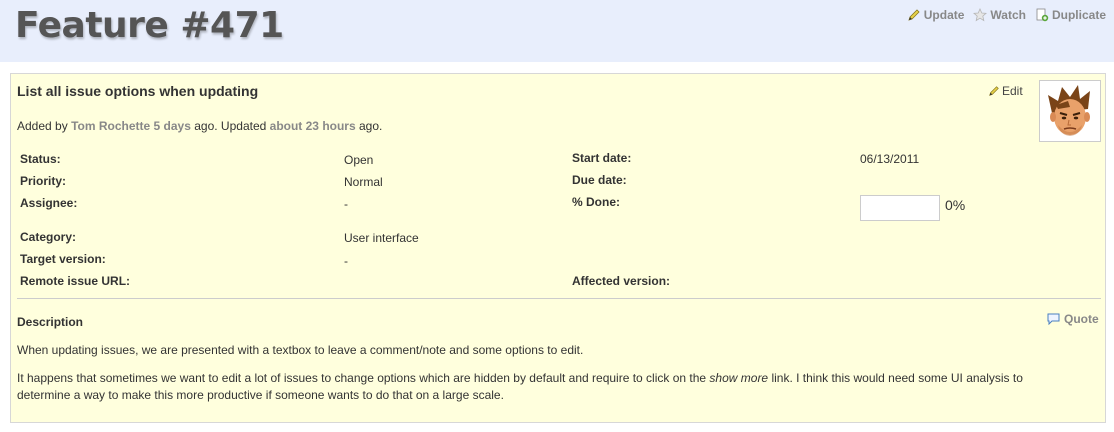  I want to click on watch-label: Watch, so click(1008, 15).